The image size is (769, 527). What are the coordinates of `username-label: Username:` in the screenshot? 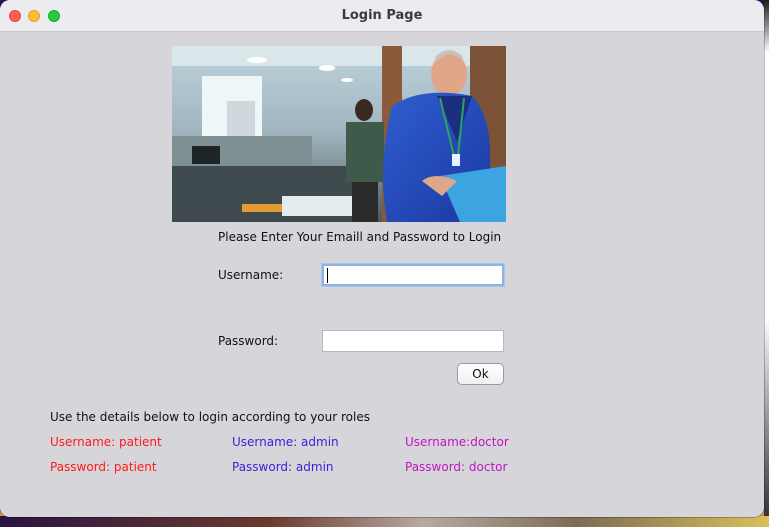 It's located at (251, 275).